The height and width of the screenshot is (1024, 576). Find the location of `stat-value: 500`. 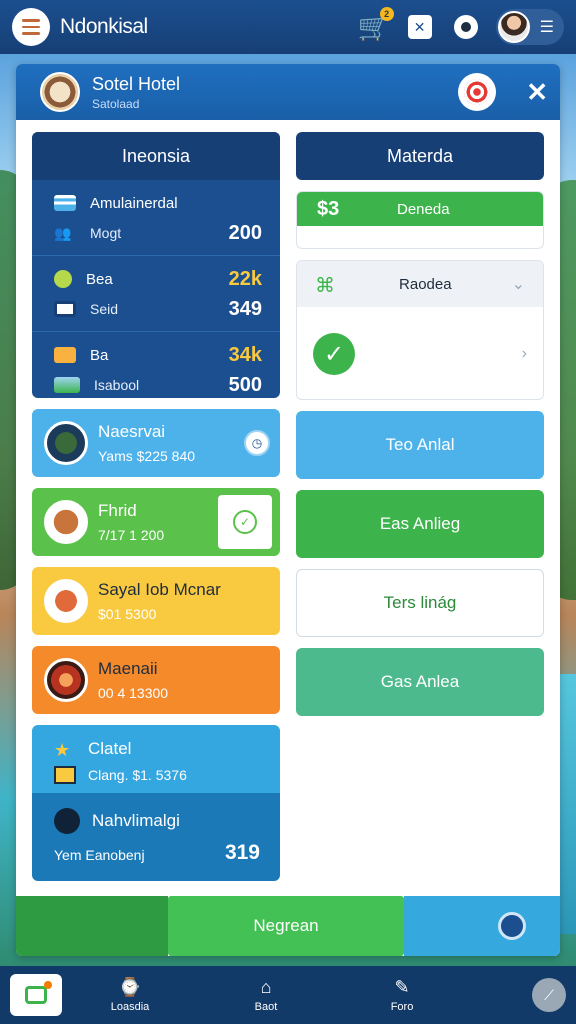

stat-value: 500 is located at coordinates (245, 384).